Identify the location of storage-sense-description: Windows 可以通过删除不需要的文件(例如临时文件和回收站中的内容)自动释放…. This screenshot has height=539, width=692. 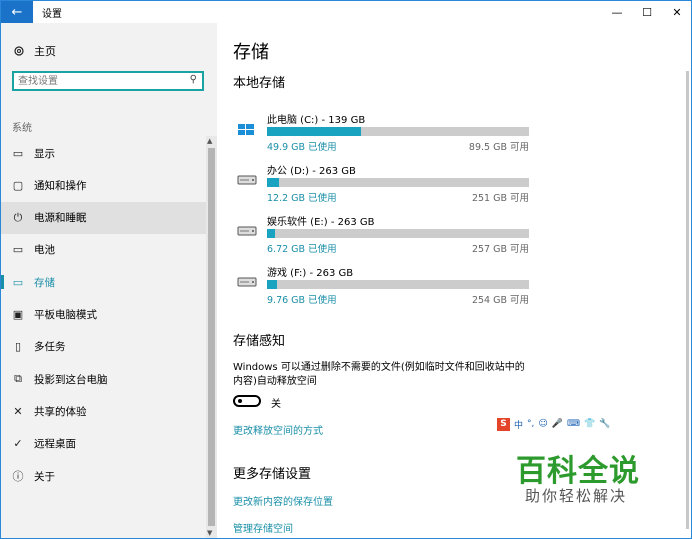
(379, 374).